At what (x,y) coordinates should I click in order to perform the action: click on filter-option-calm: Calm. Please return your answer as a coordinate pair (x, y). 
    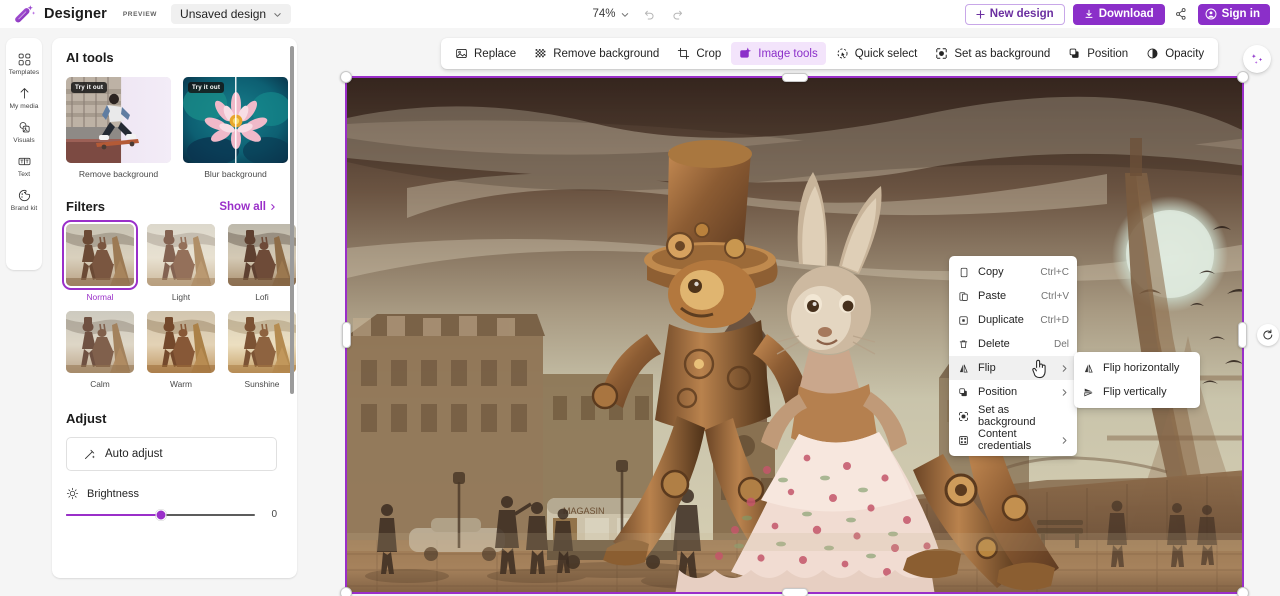
    Looking at the image, I should click on (100, 350).